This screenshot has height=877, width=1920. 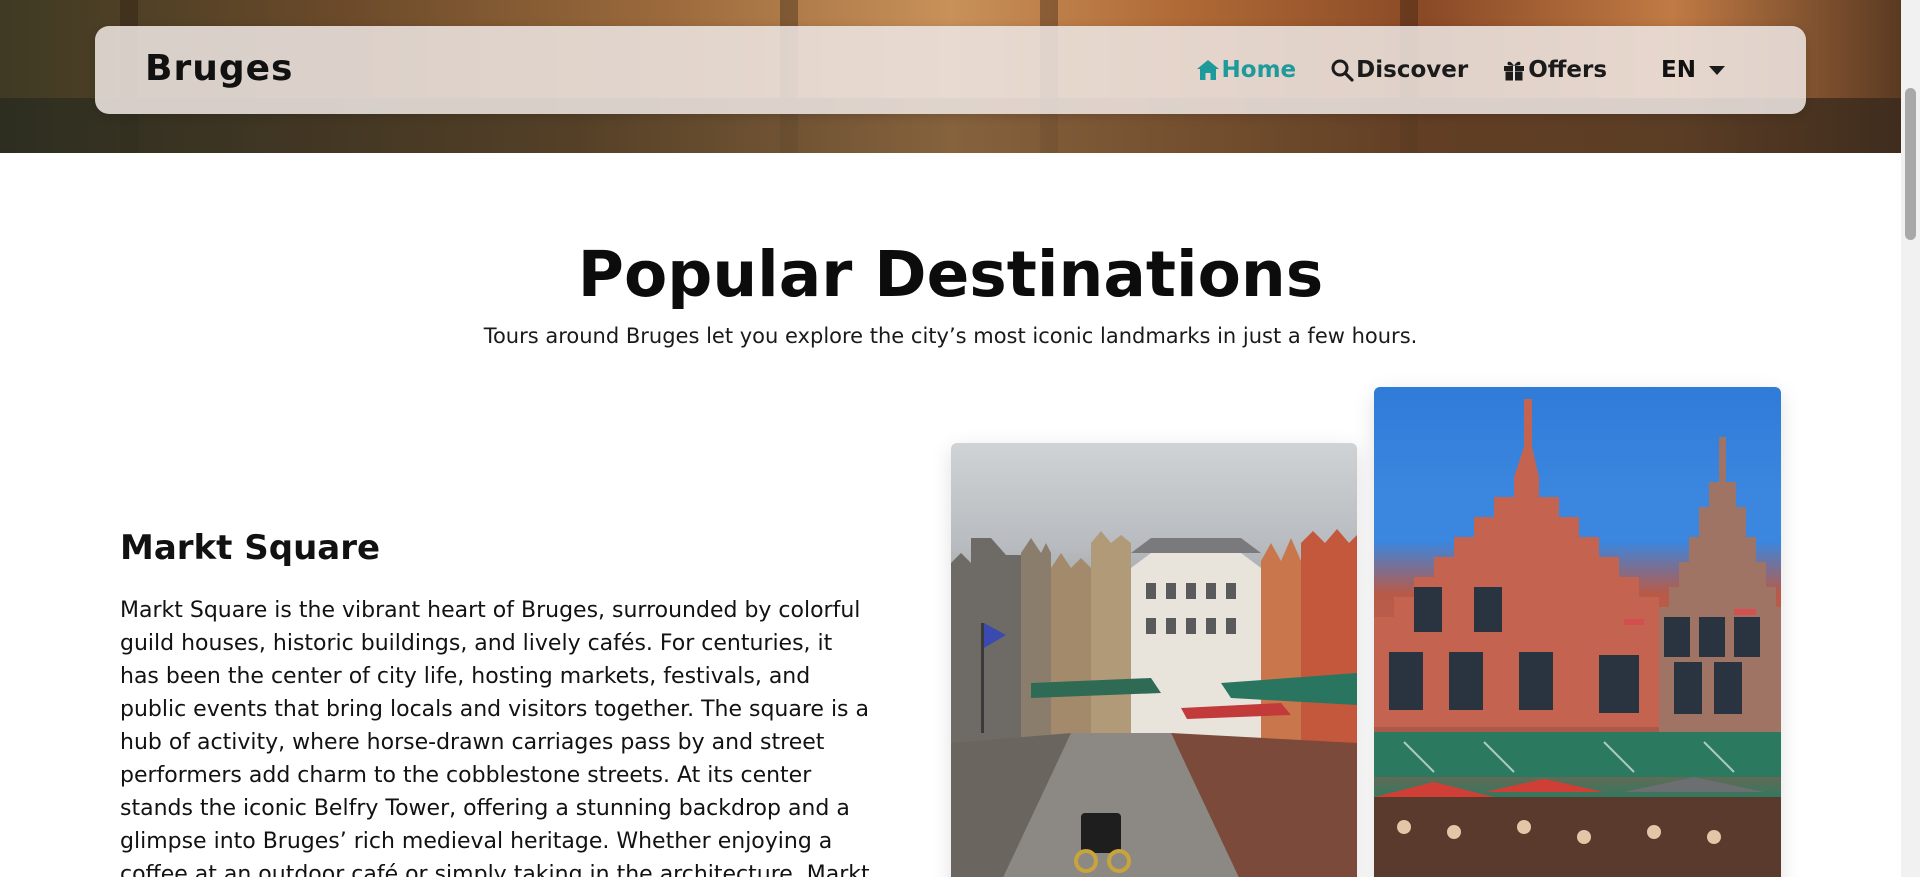 I want to click on nav-home-label: Home, so click(x=1259, y=70).